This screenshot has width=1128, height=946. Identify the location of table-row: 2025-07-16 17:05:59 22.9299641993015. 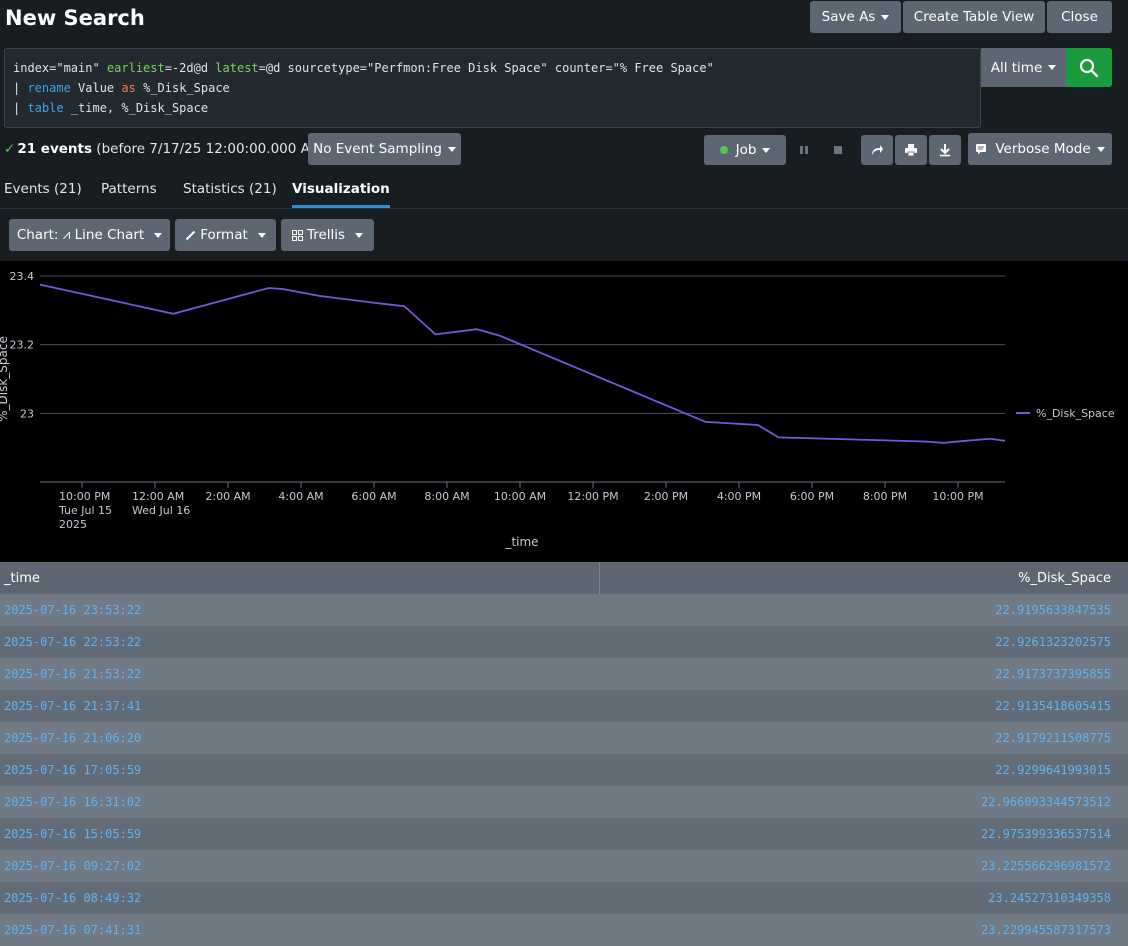
(564, 770).